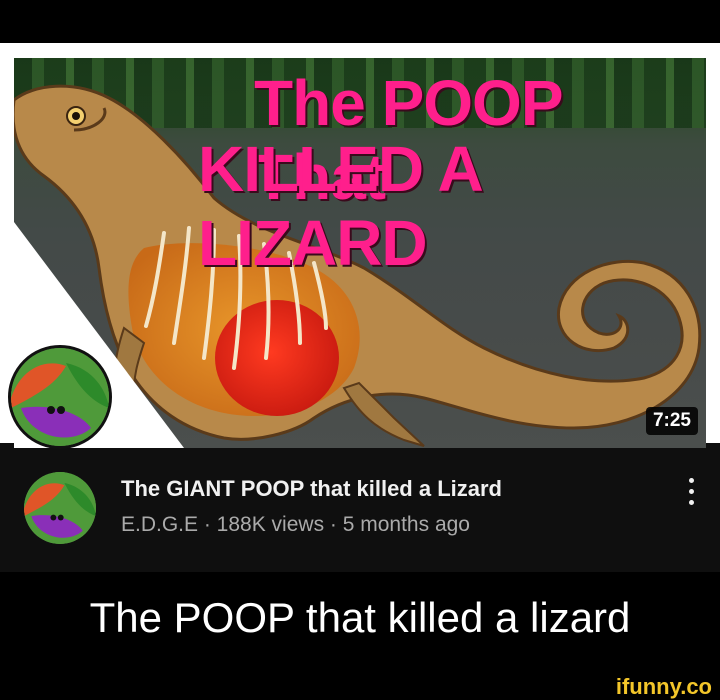 This screenshot has height=700, width=720. Describe the element at coordinates (360, 691) in the screenshot. I see `bottom-strip` at that location.